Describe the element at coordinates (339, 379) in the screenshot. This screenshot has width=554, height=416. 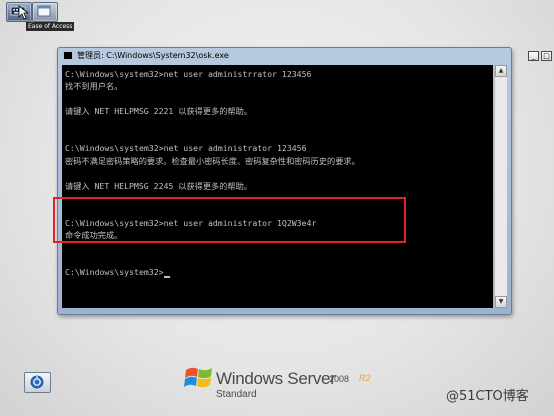
I see `product-version: 2008` at that location.